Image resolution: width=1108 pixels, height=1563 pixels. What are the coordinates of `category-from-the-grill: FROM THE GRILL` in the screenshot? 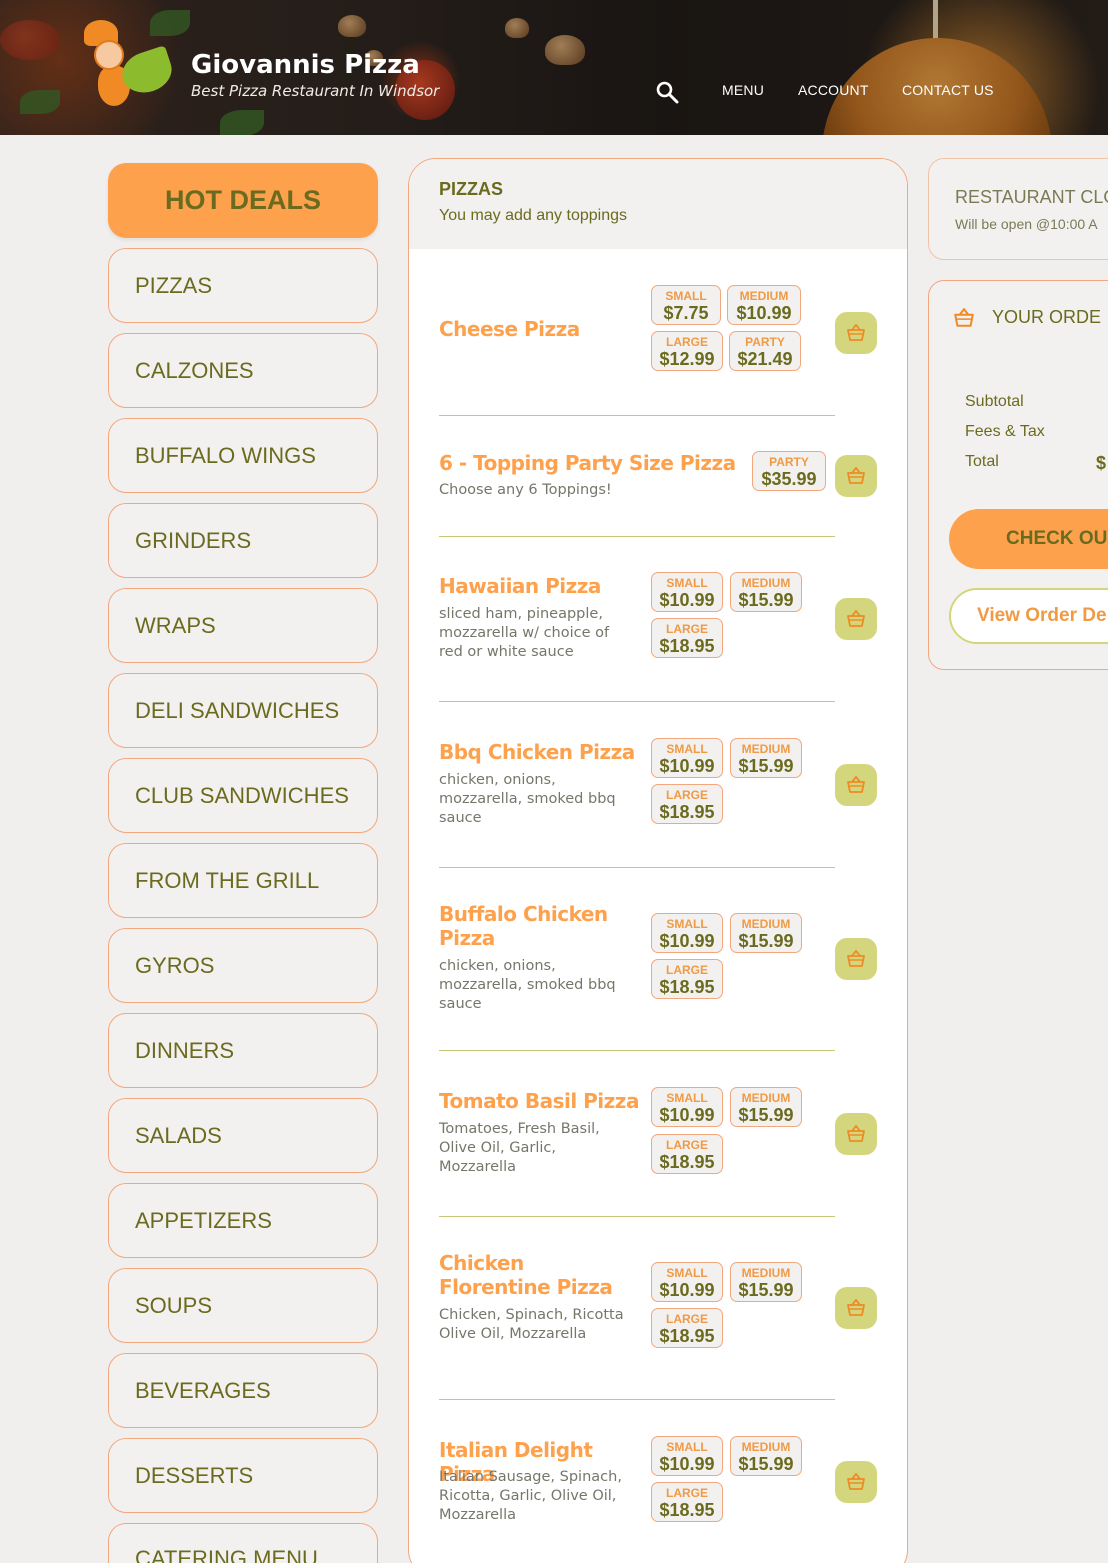 It's located at (243, 880).